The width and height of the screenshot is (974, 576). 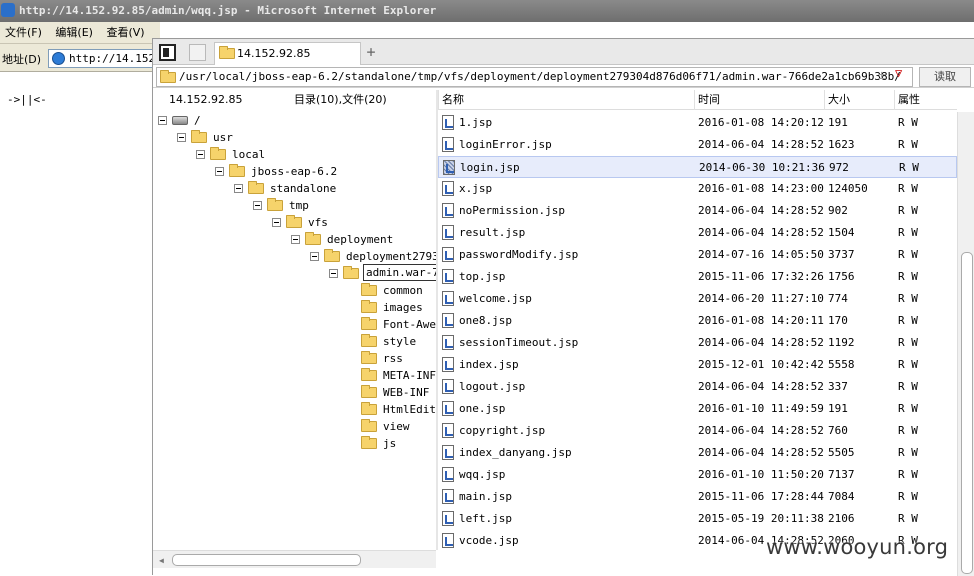 What do you see at coordinates (340, 99) in the screenshot?
I see `tree-count-label: 目录(10),文件(20)` at bounding box center [340, 99].